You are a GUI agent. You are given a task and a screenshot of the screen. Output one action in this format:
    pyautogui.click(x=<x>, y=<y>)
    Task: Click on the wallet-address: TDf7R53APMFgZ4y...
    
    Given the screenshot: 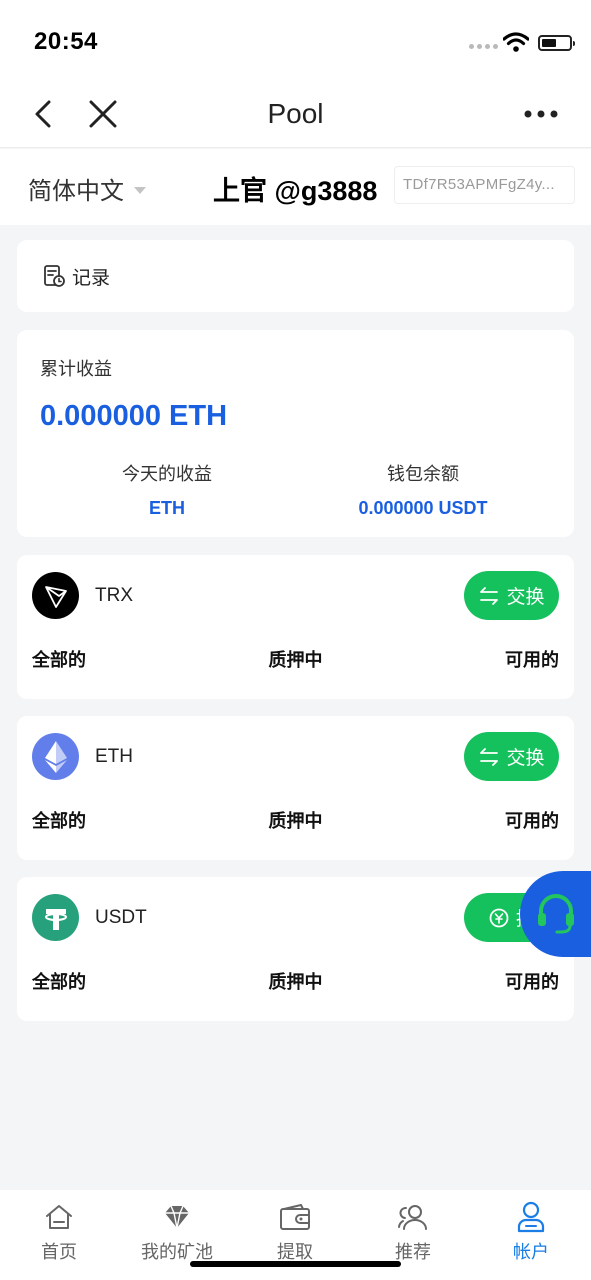 What is the action you would take?
    pyautogui.click(x=484, y=185)
    